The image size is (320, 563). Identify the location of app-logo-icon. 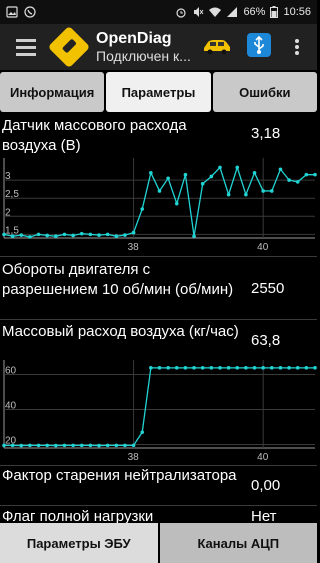
(69, 47).